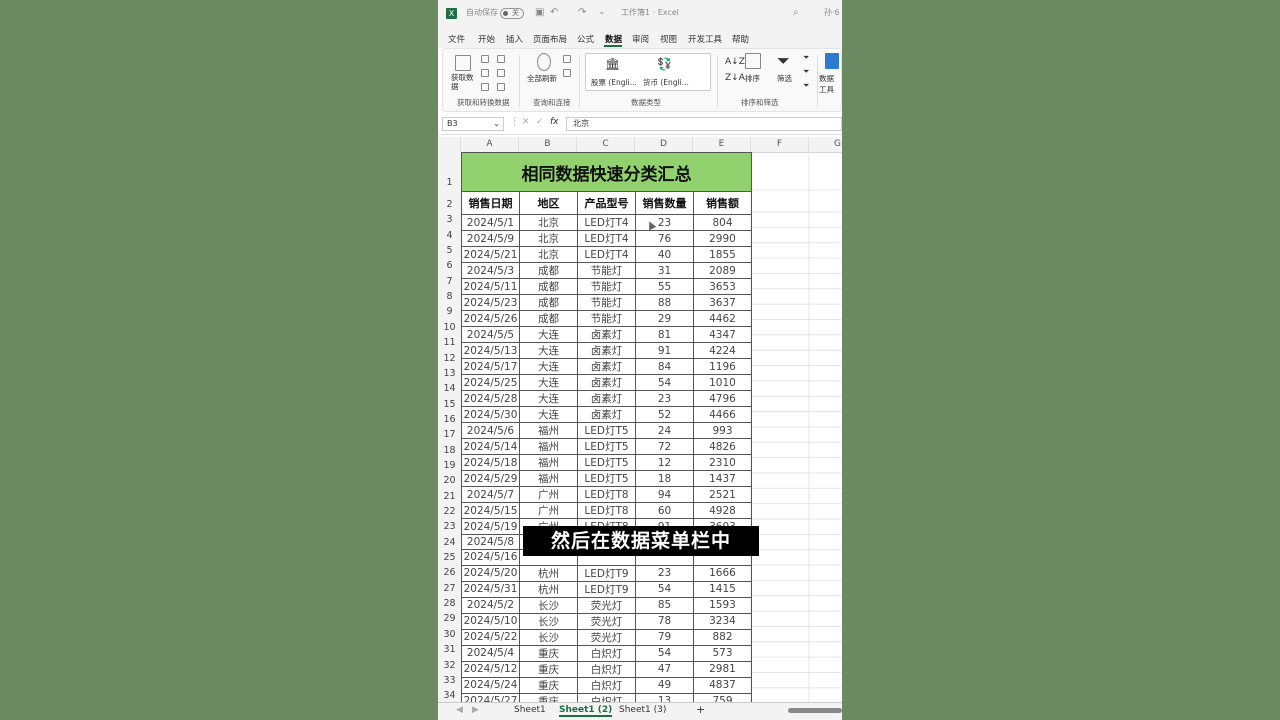  I want to click on select-all-corner, so click(449, 144).